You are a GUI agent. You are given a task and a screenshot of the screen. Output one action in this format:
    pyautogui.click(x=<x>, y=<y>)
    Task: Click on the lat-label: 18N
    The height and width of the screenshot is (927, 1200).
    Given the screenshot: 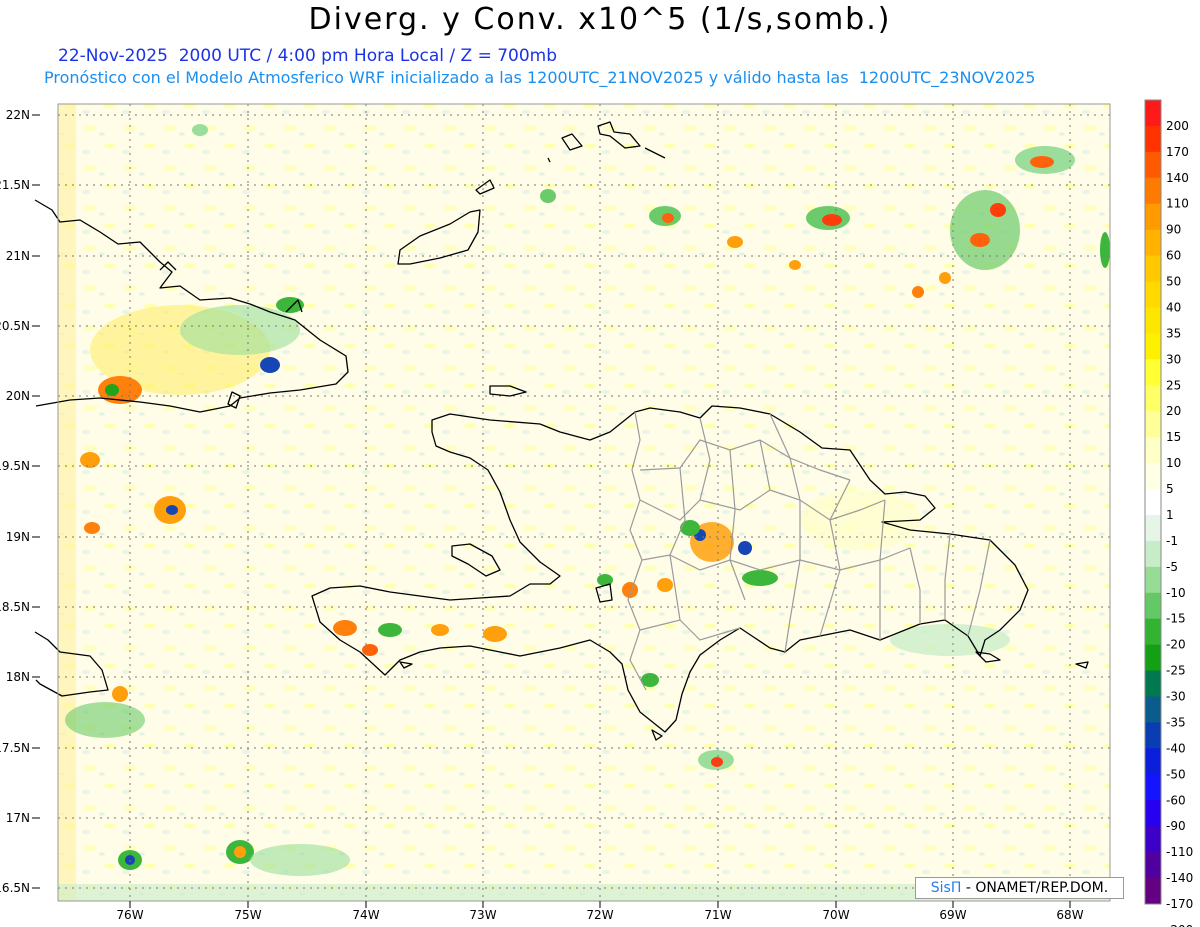 What is the action you would take?
    pyautogui.click(x=18, y=677)
    